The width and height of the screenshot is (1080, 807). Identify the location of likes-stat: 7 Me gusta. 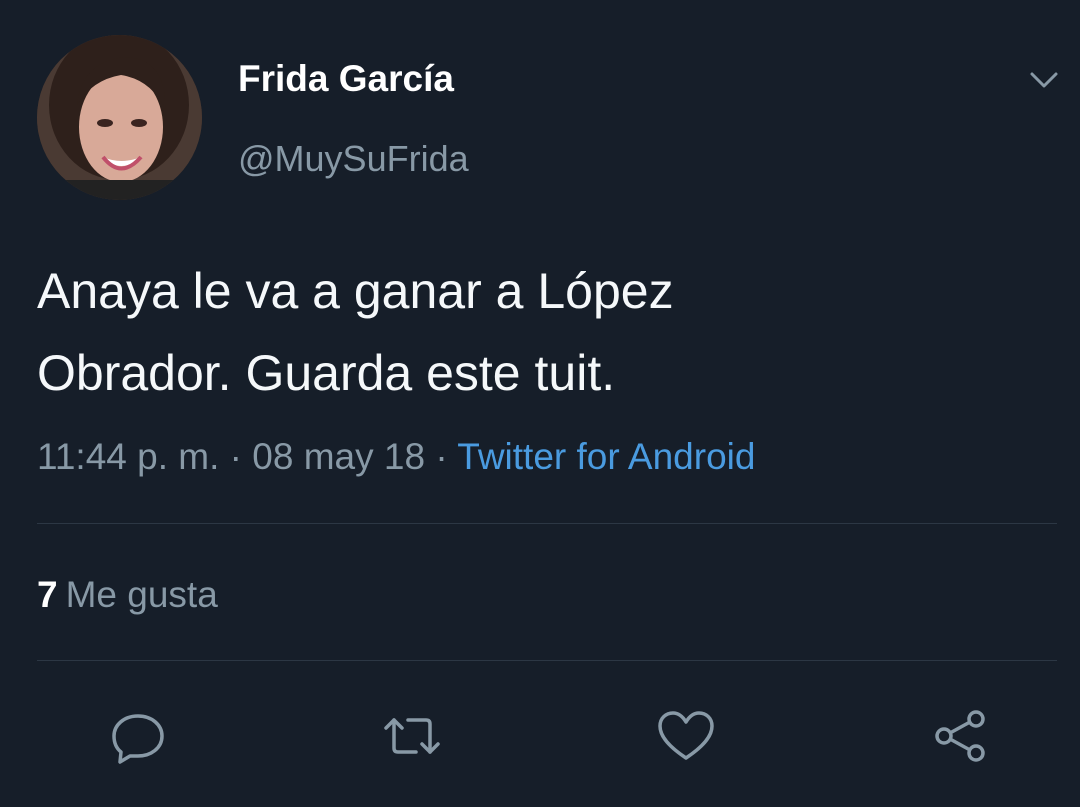
(127, 595).